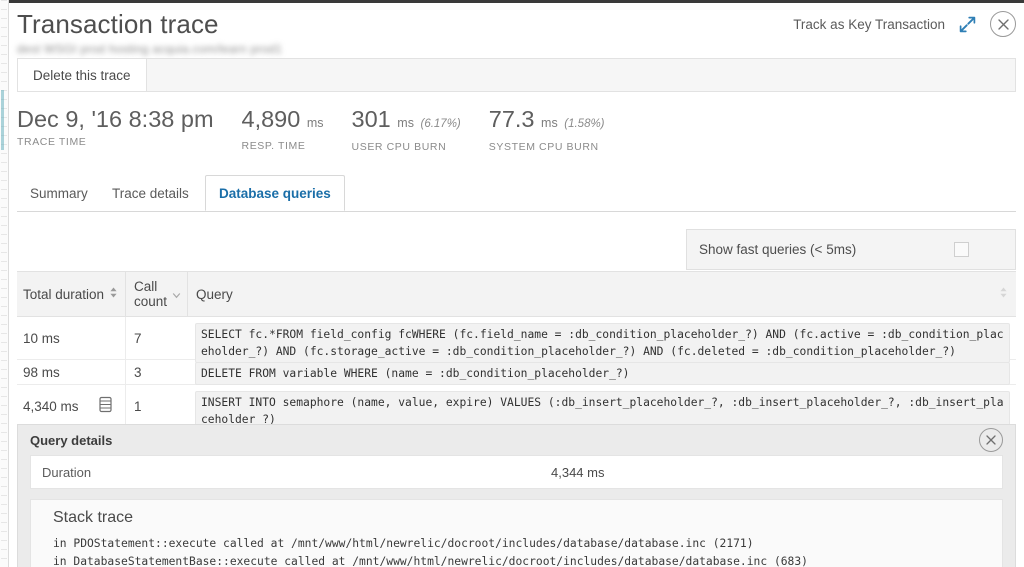 Image resolution: width=1024 pixels, height=567 pixels. What do you see at coordinates (105, 406) in the screenshot?
I see `stack-trace-database-icon` at bounding box center [105, 406].